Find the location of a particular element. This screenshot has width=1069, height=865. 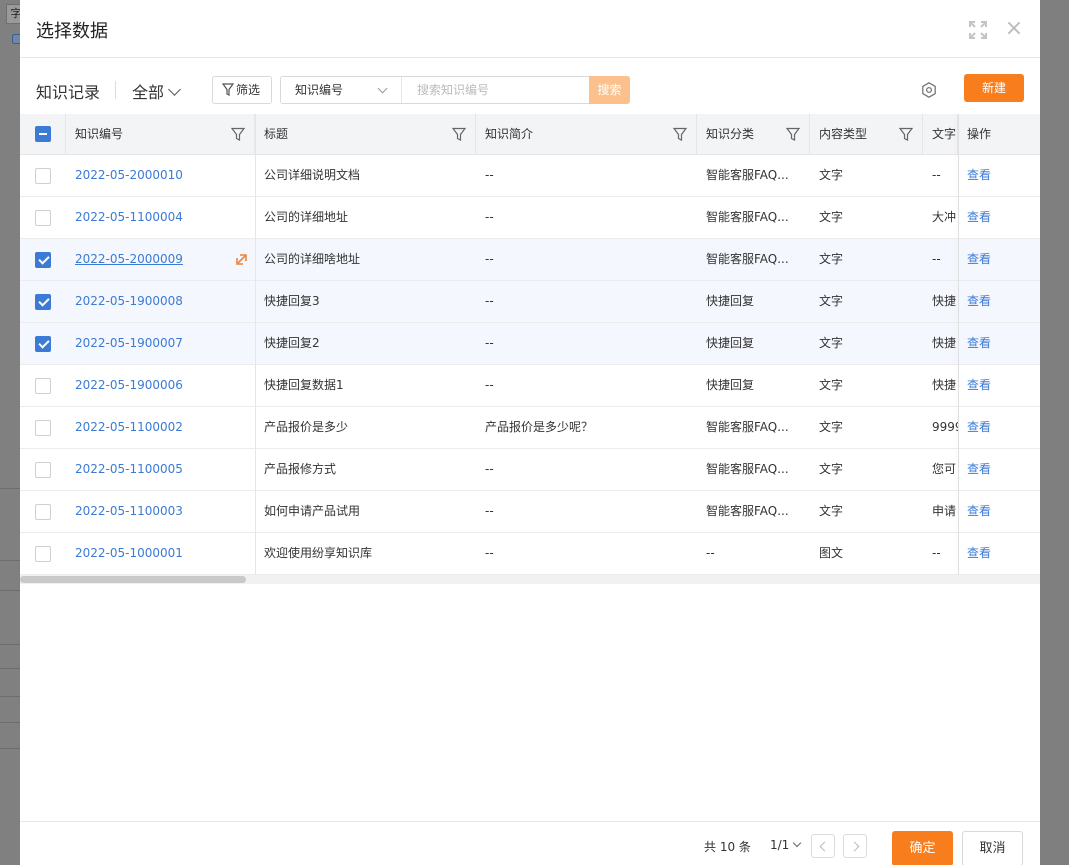

search-input is located at coordinates (496, 90).